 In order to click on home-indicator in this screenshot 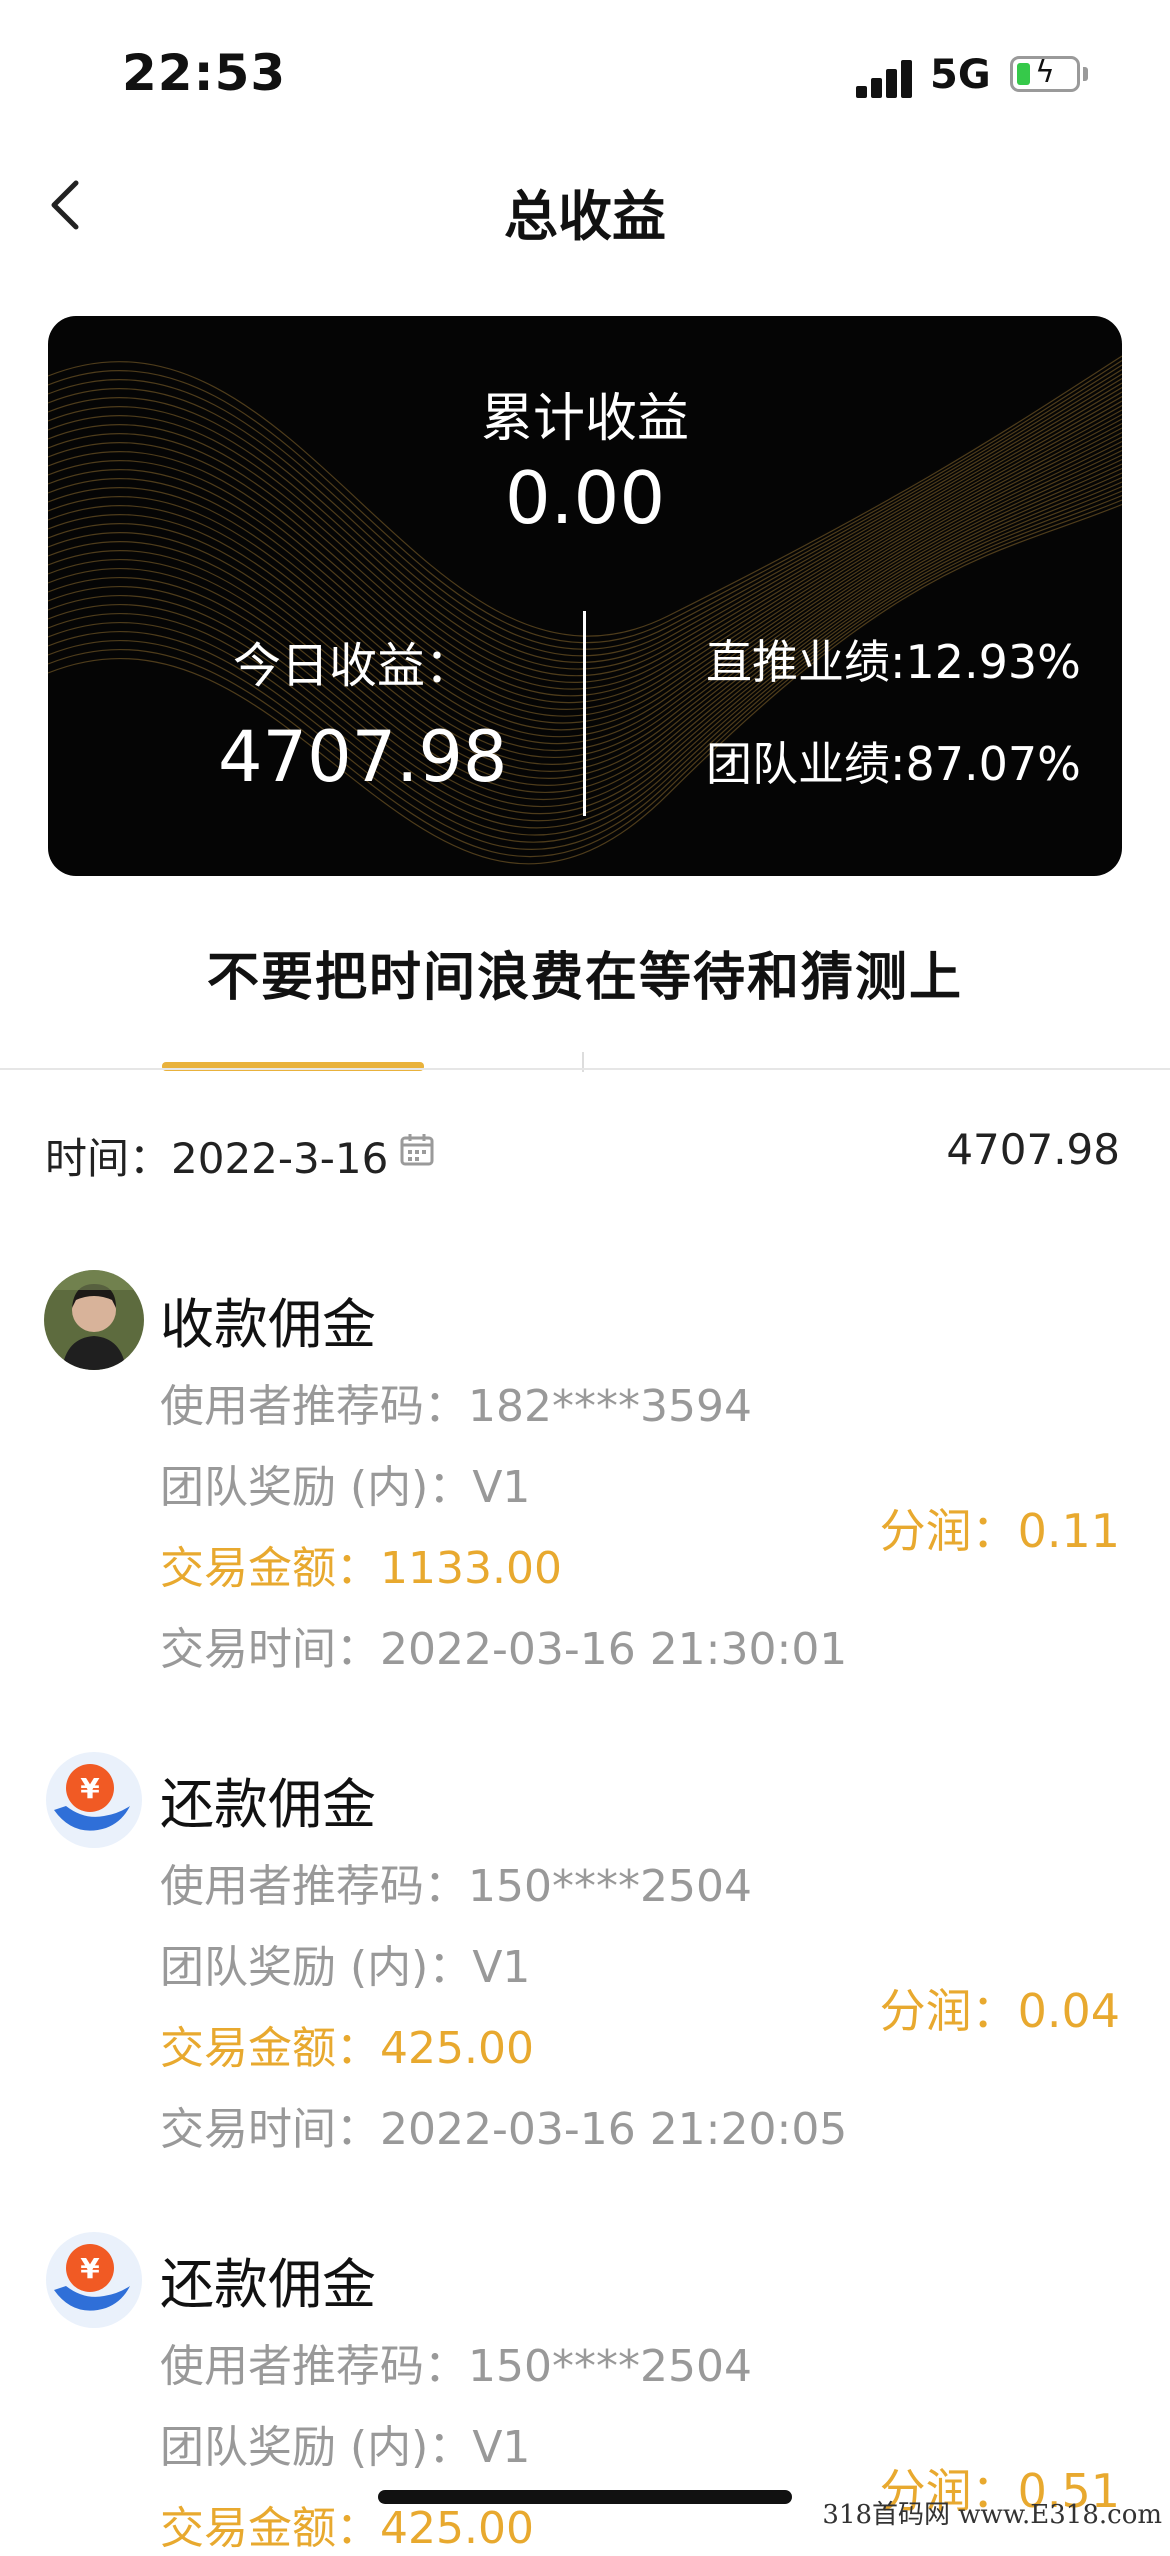, I will do `click(585, 2497)`.